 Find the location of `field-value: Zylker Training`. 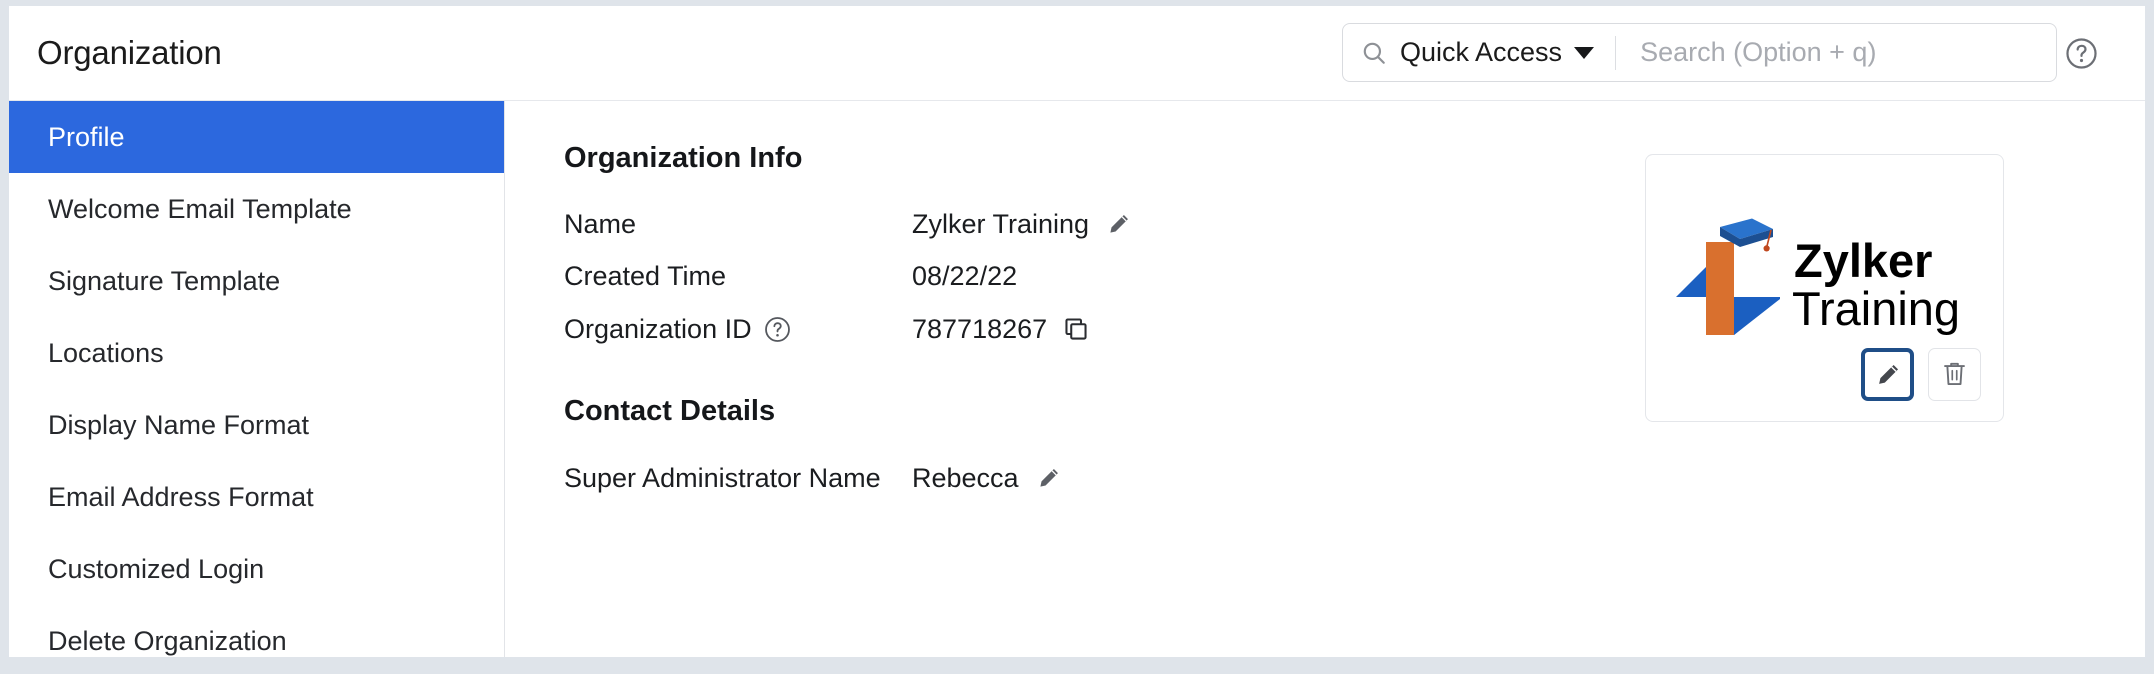

field-value: Zylker Training is located at coordinates (1022, 224).